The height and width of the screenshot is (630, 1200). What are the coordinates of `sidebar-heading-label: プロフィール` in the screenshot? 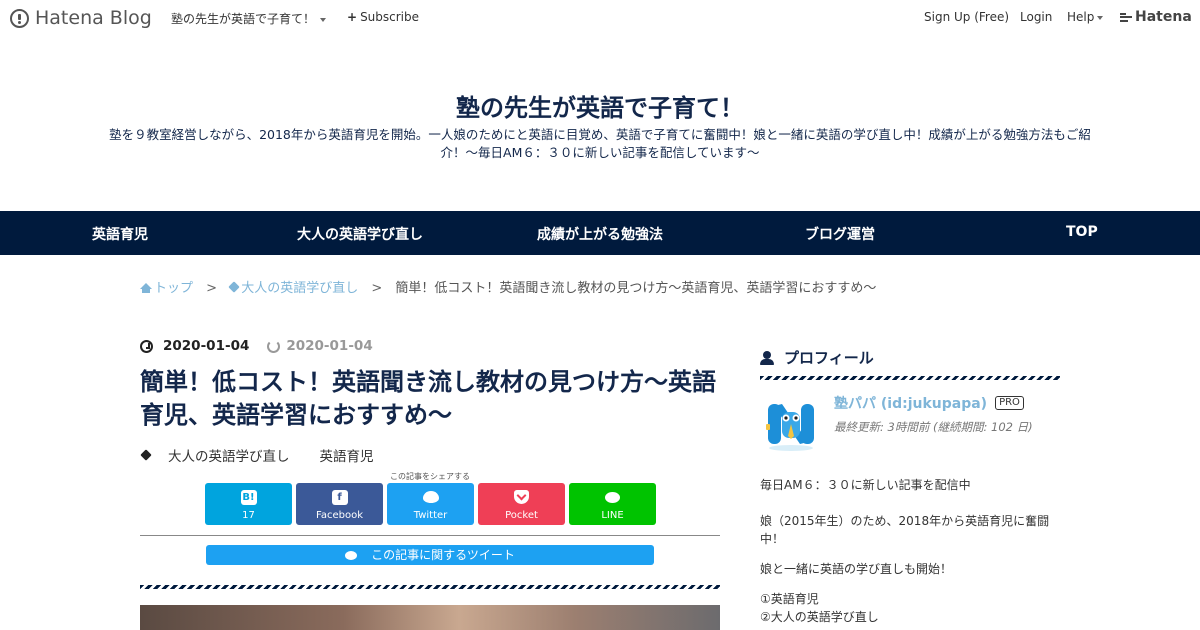 It's located at (829, 358).